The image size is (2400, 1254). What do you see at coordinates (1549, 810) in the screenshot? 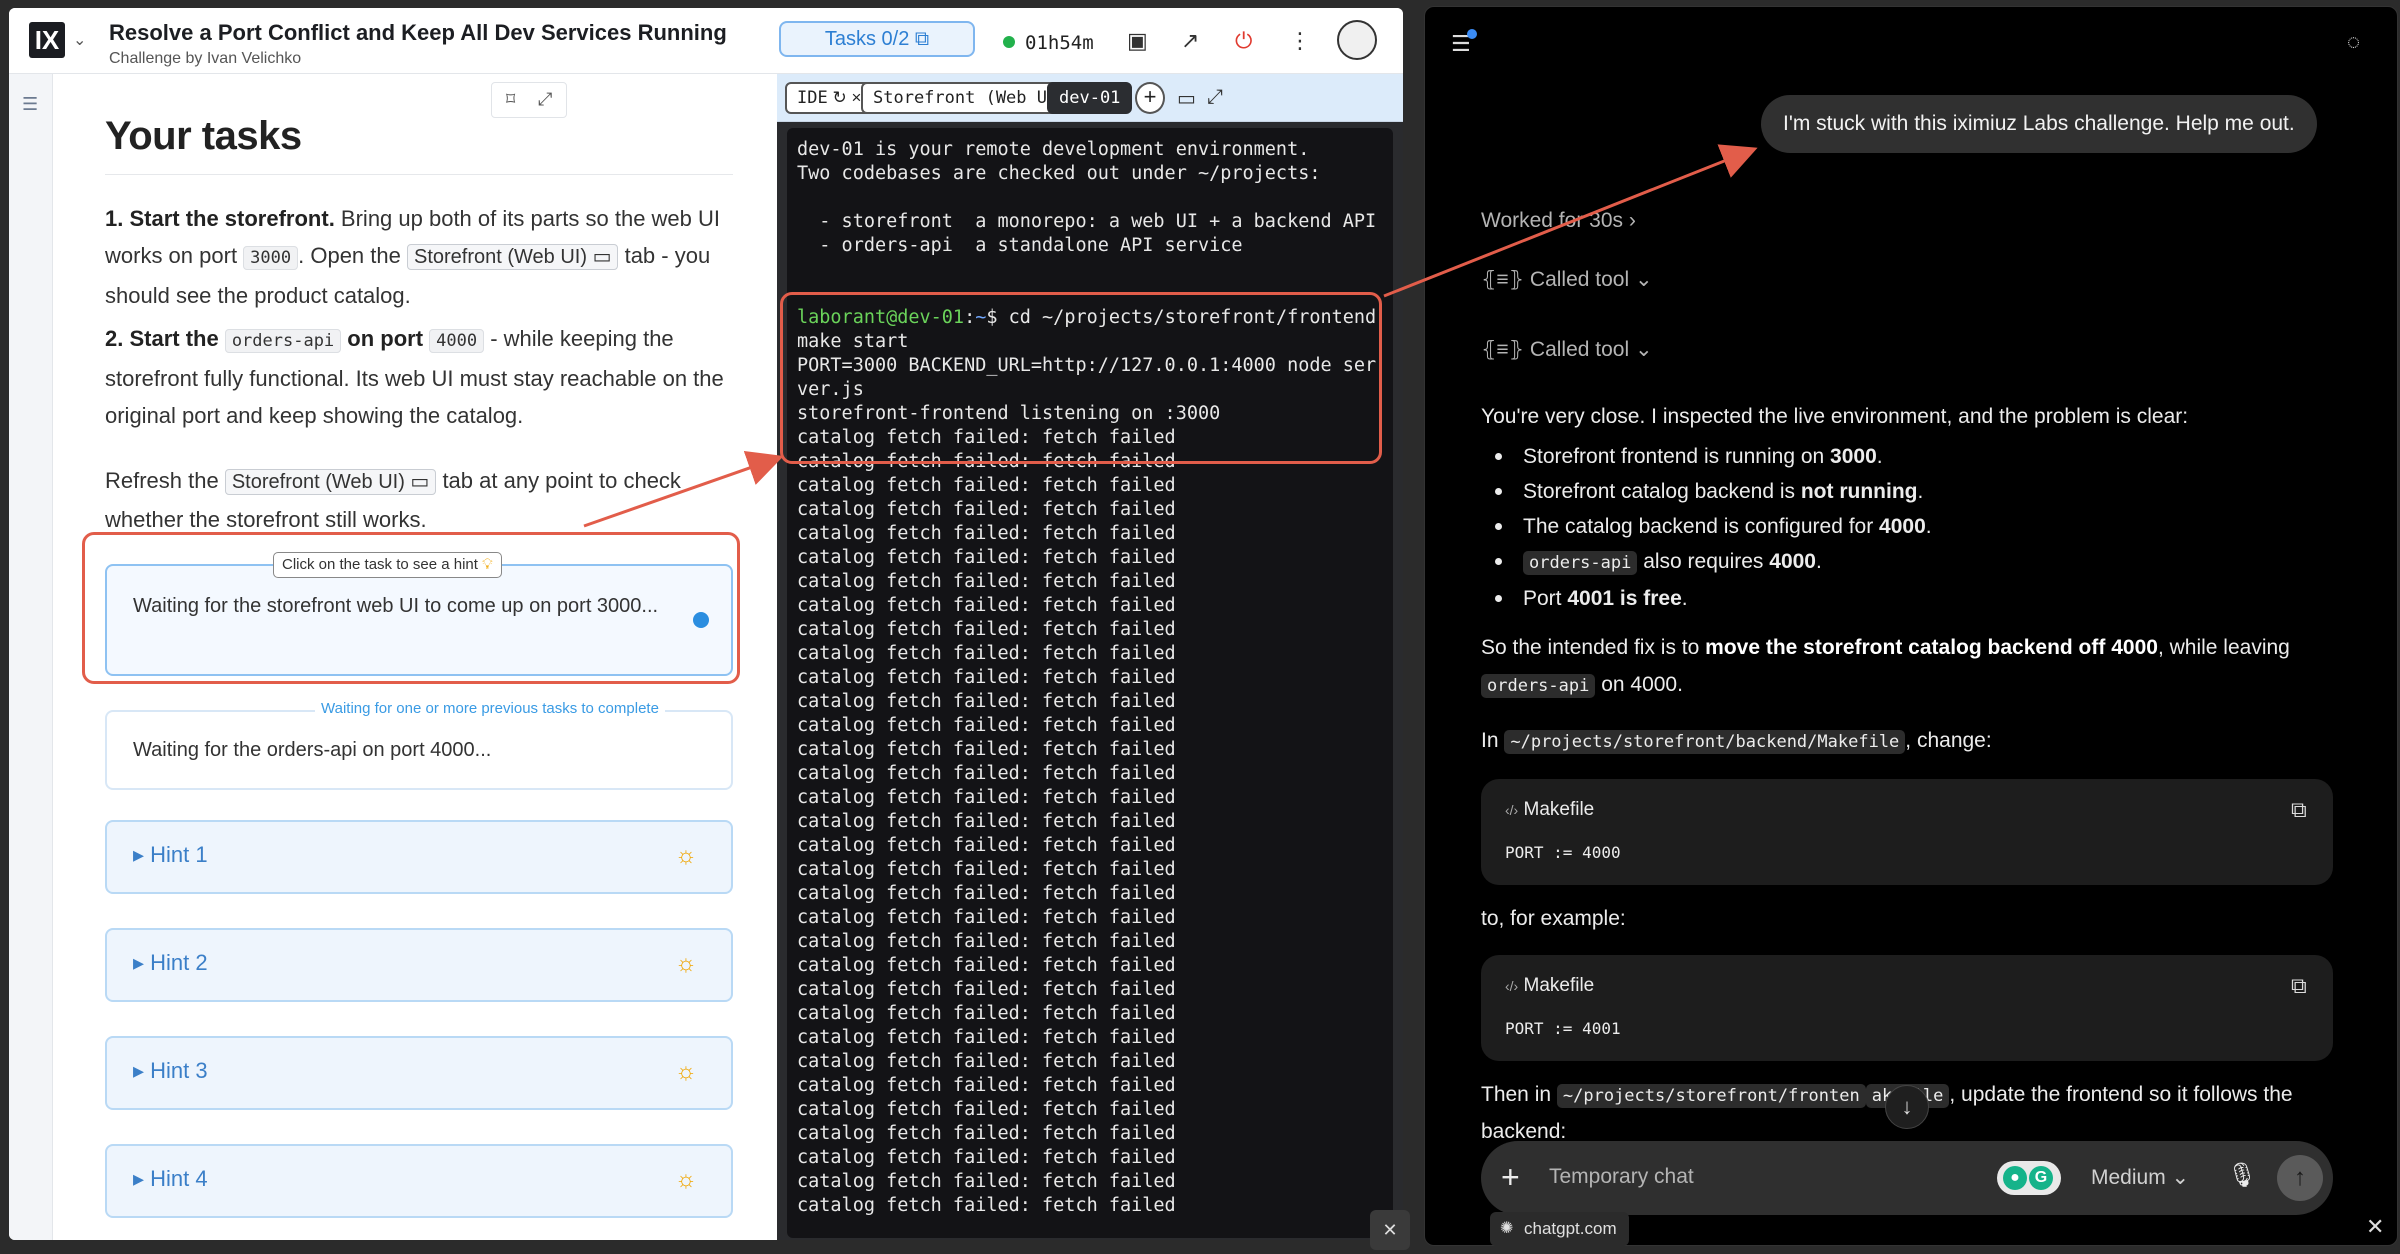
I see `code-language: ‹/› Makefile` at bounding box center [1549, 810].